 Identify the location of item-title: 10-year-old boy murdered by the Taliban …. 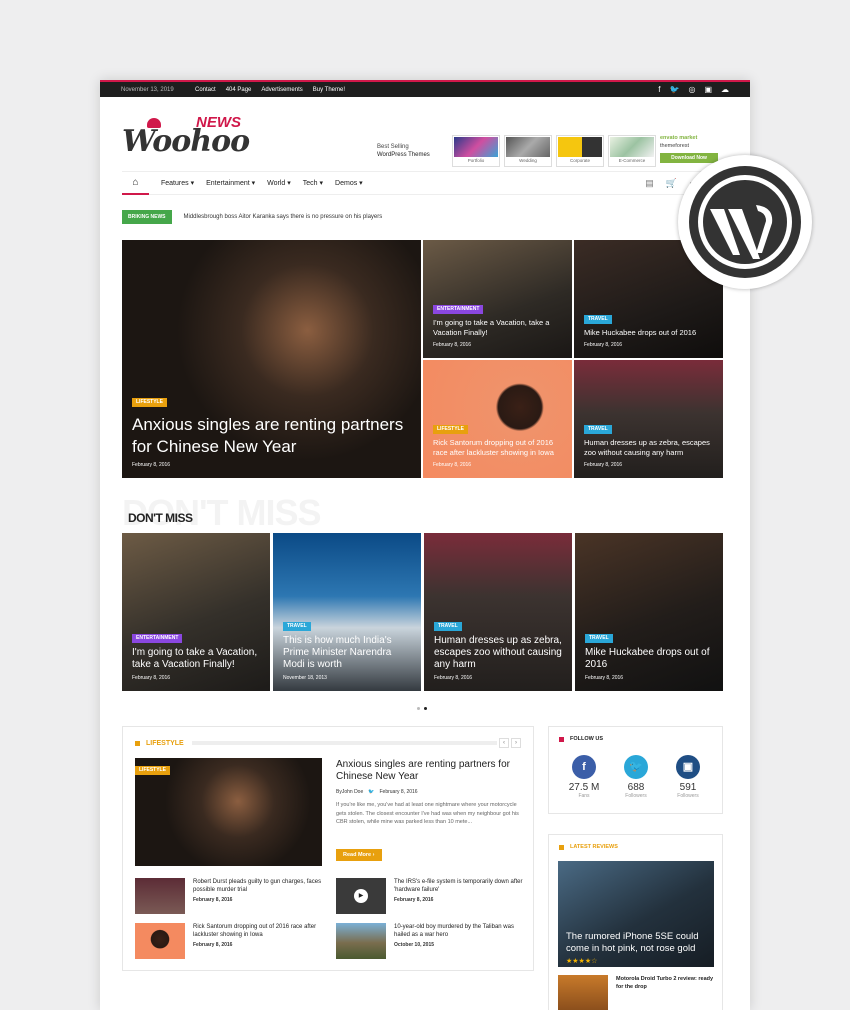
(460, 931).